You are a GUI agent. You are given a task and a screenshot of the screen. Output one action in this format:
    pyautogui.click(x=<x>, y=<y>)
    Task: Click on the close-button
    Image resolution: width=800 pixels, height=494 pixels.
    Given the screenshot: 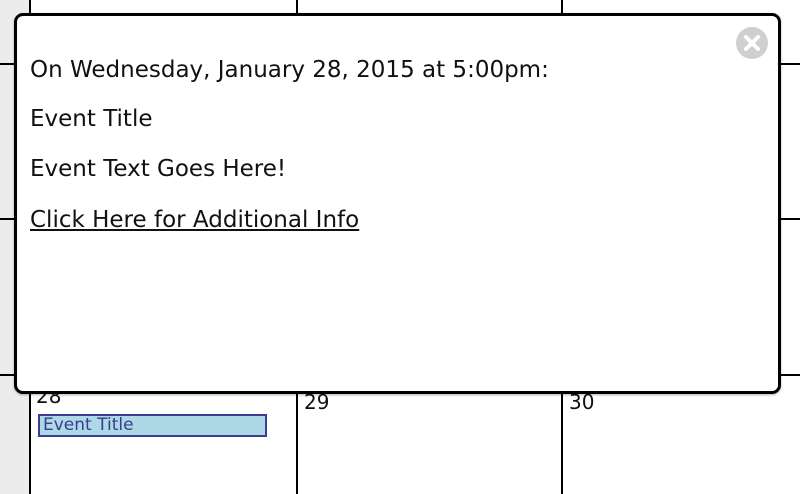 What is the action you would take?
    pyautogui.click(x=752, y=43)
    